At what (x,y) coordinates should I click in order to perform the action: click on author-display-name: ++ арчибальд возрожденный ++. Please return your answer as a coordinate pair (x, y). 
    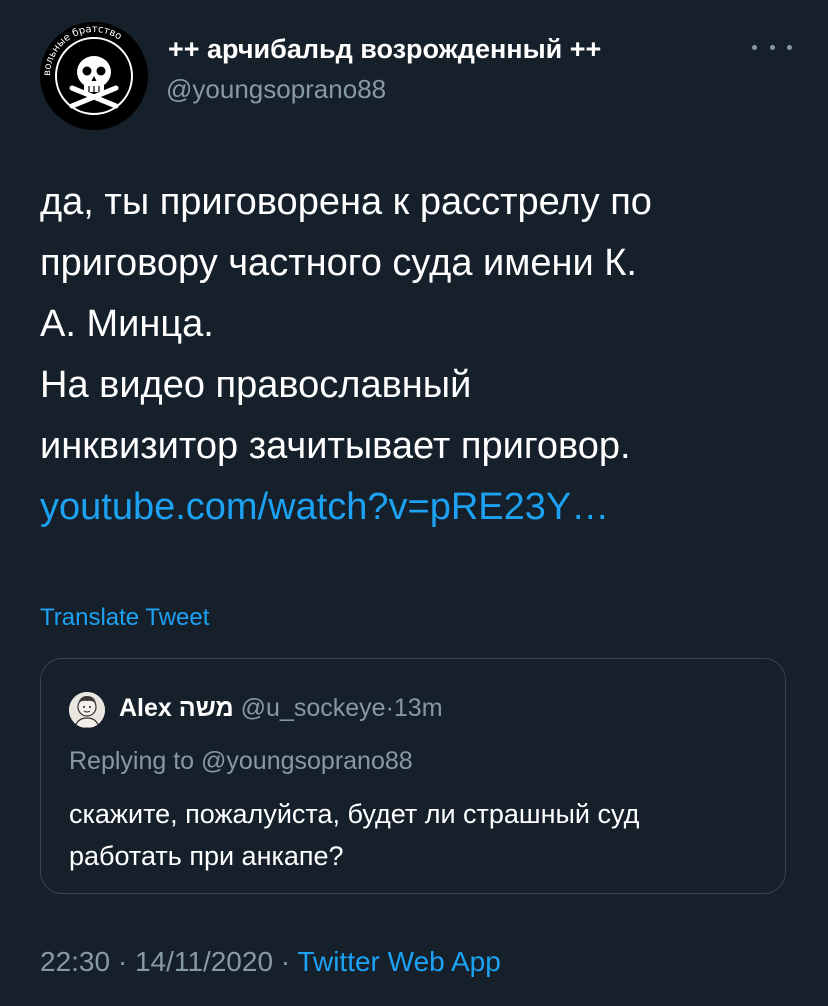
    Looking at the image, I should click on (384, 49).